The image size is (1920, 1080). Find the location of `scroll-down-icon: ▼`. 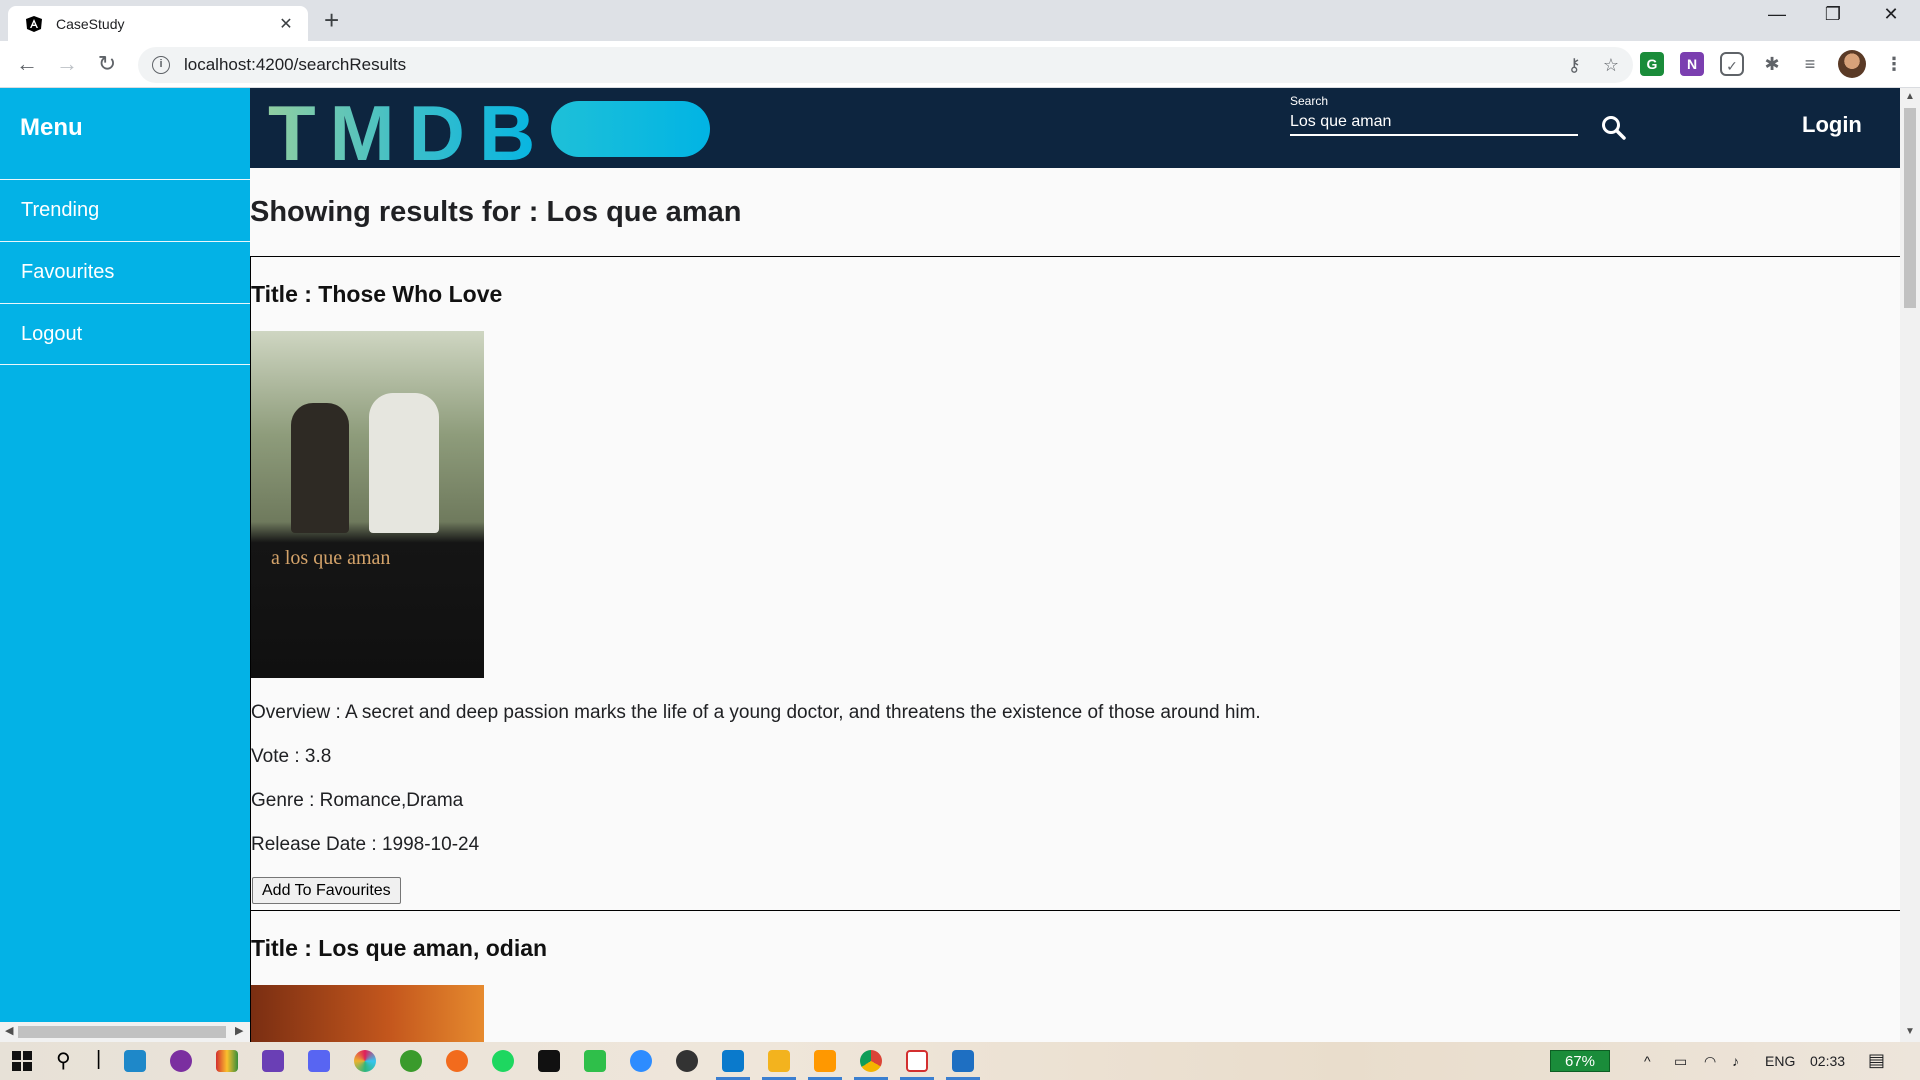

scroll-down-icon: ▼ is located at coordinates (1910, 1031).